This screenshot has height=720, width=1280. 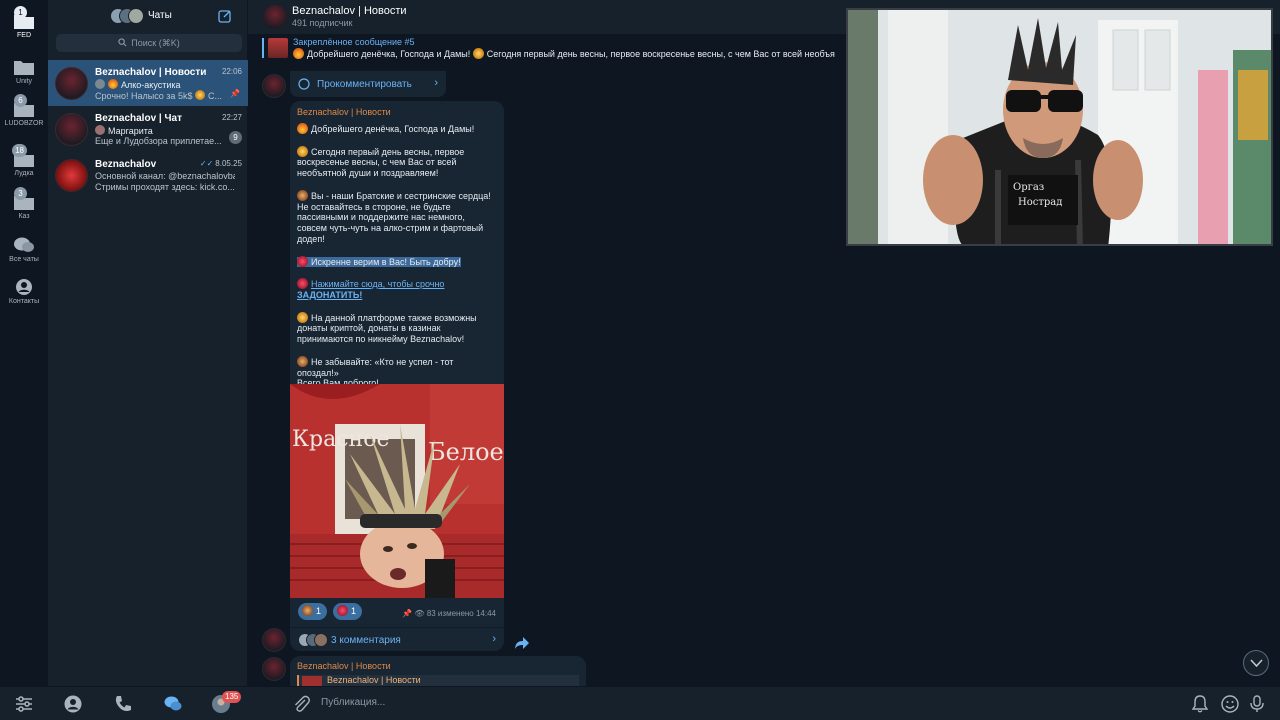 I want to click on chevron-down-icon, so click(x=1256, y=663).